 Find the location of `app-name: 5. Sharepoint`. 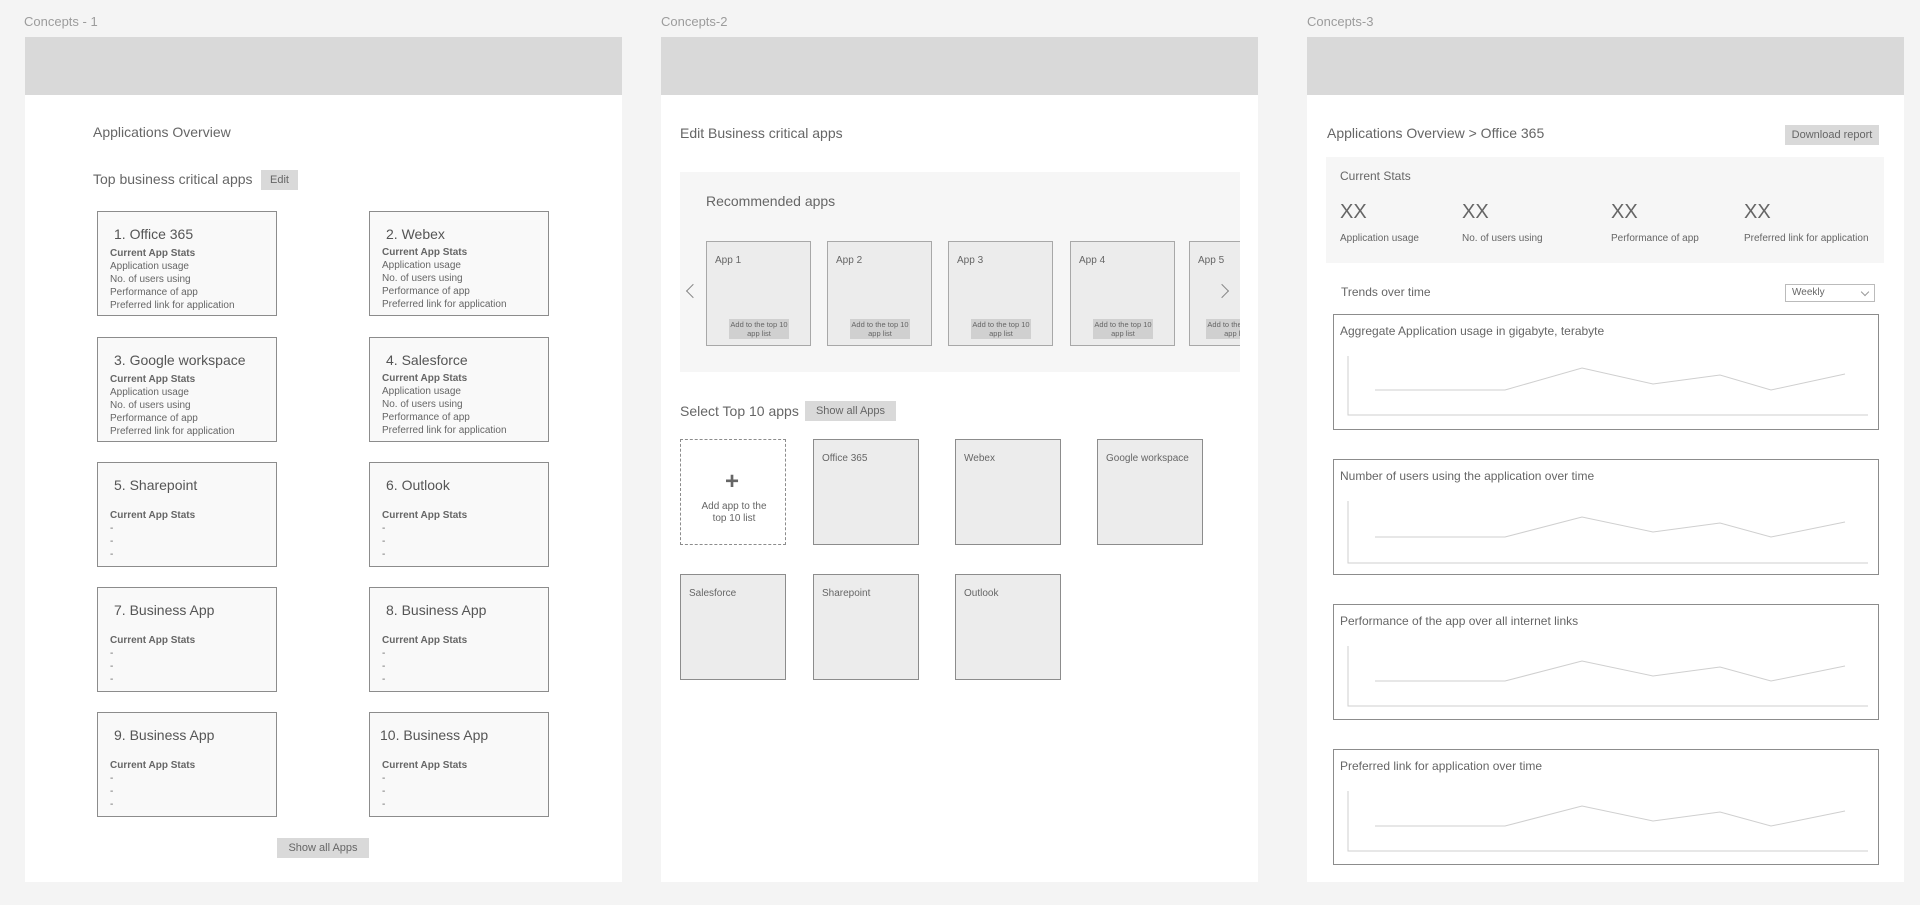

app-name: 5. Sharepoint is located at coordinates (156, 485).